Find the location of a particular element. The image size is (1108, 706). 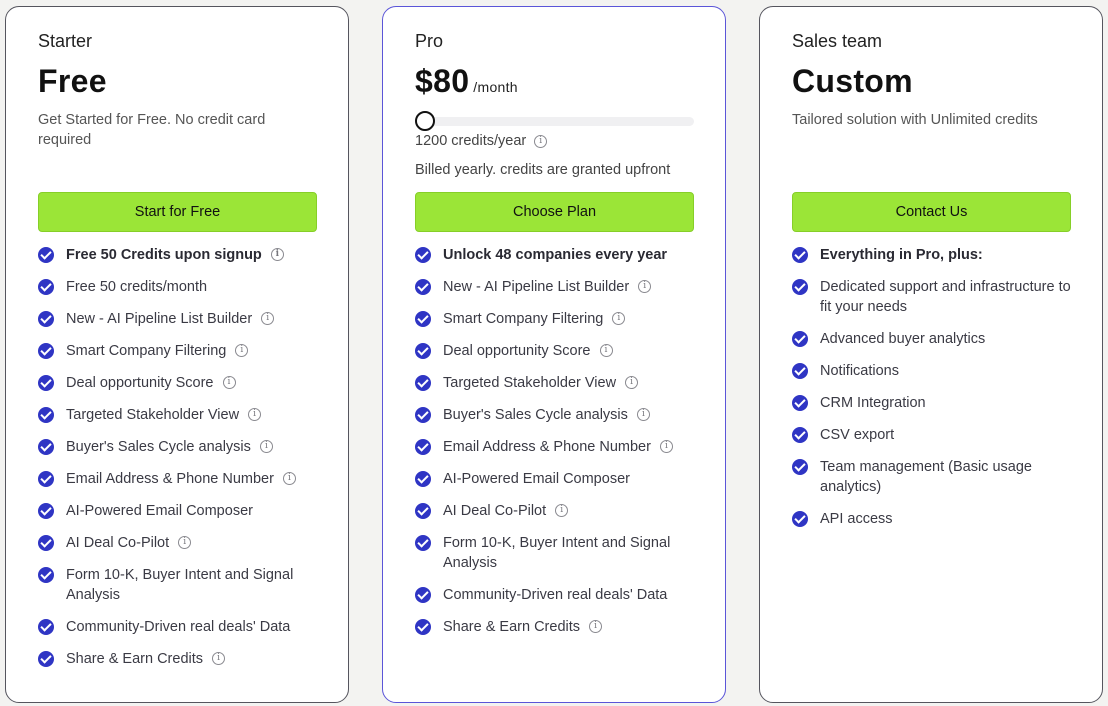

feature-text: Advanced buyer analytics is located at coordinates (903, 339).